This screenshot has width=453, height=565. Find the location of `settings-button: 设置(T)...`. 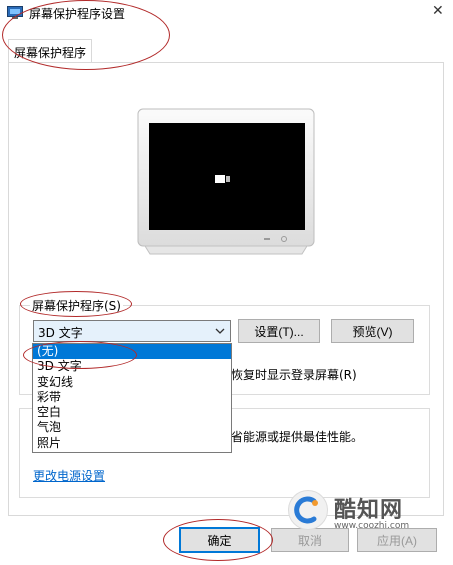

settings-button: 设置(T)... is located at coordinates (279, 331).